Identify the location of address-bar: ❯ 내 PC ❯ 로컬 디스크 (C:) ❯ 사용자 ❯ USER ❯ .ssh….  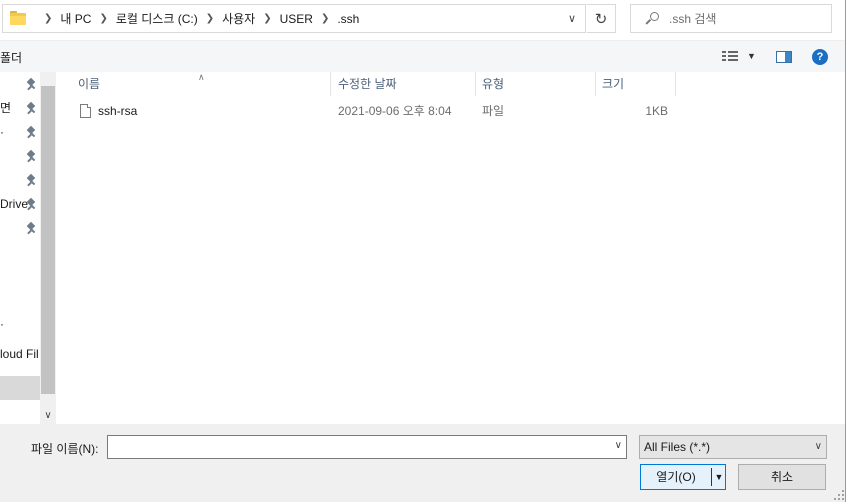
(294, 18).